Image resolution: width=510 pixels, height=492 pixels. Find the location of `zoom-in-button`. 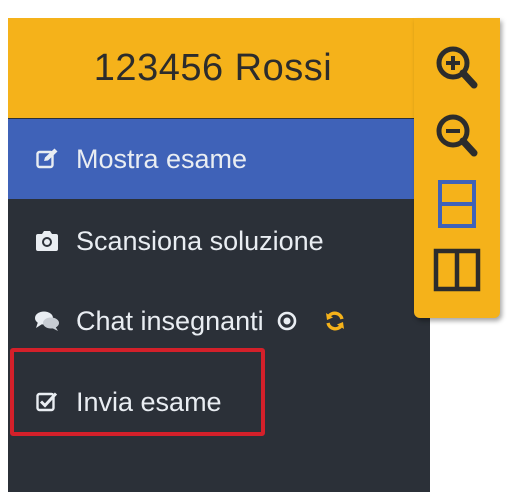

zoom-in-button is located at coordinates (457, 70).